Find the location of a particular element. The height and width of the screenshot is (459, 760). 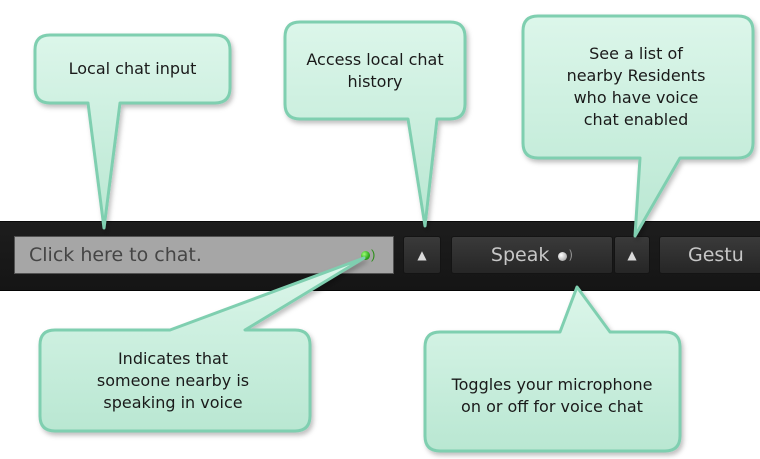

nearby-voice-list-button: ▲ is located at coordinates (632, 255).